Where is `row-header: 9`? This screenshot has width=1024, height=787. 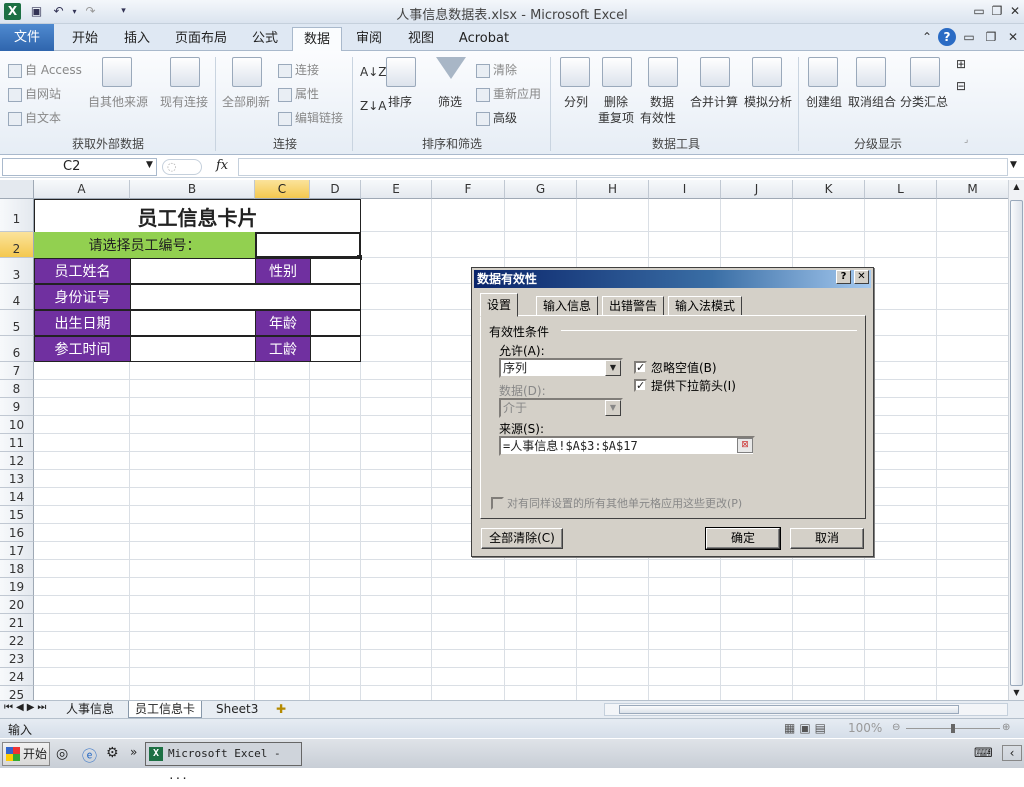 row-header: 9 is located at coordinates (17, 407).